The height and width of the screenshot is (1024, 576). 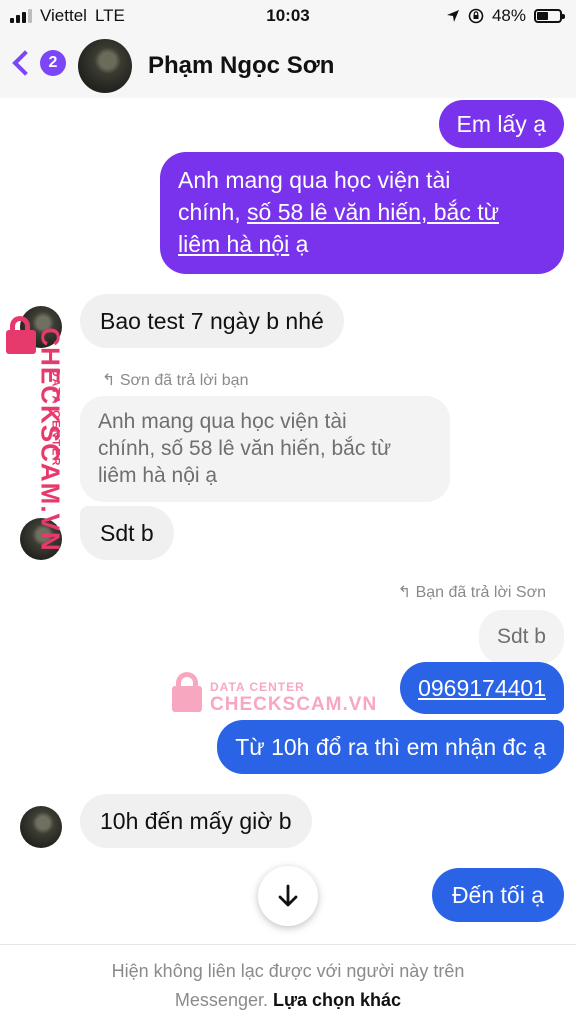 I want to click on battery-percent: 48%, so click(x=508, y=15).